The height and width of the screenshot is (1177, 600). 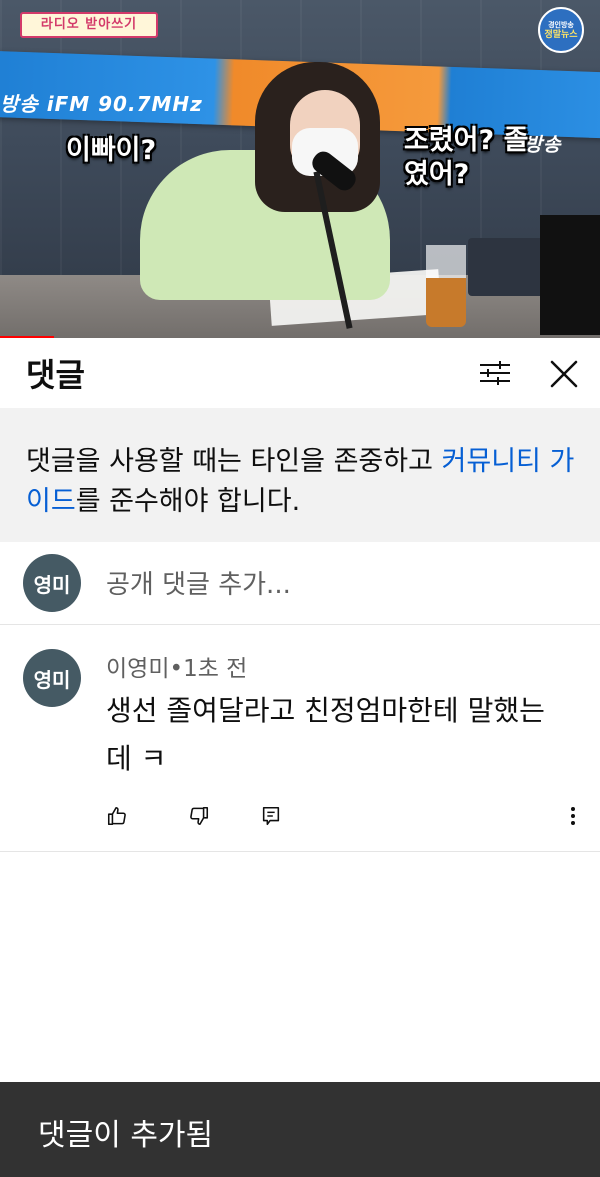 What do you see at coordinates (101, 104) in the screenshot?
I see `station-banner-text: 방송 iFM 90.7MHz` at bounding box center [101, 104].